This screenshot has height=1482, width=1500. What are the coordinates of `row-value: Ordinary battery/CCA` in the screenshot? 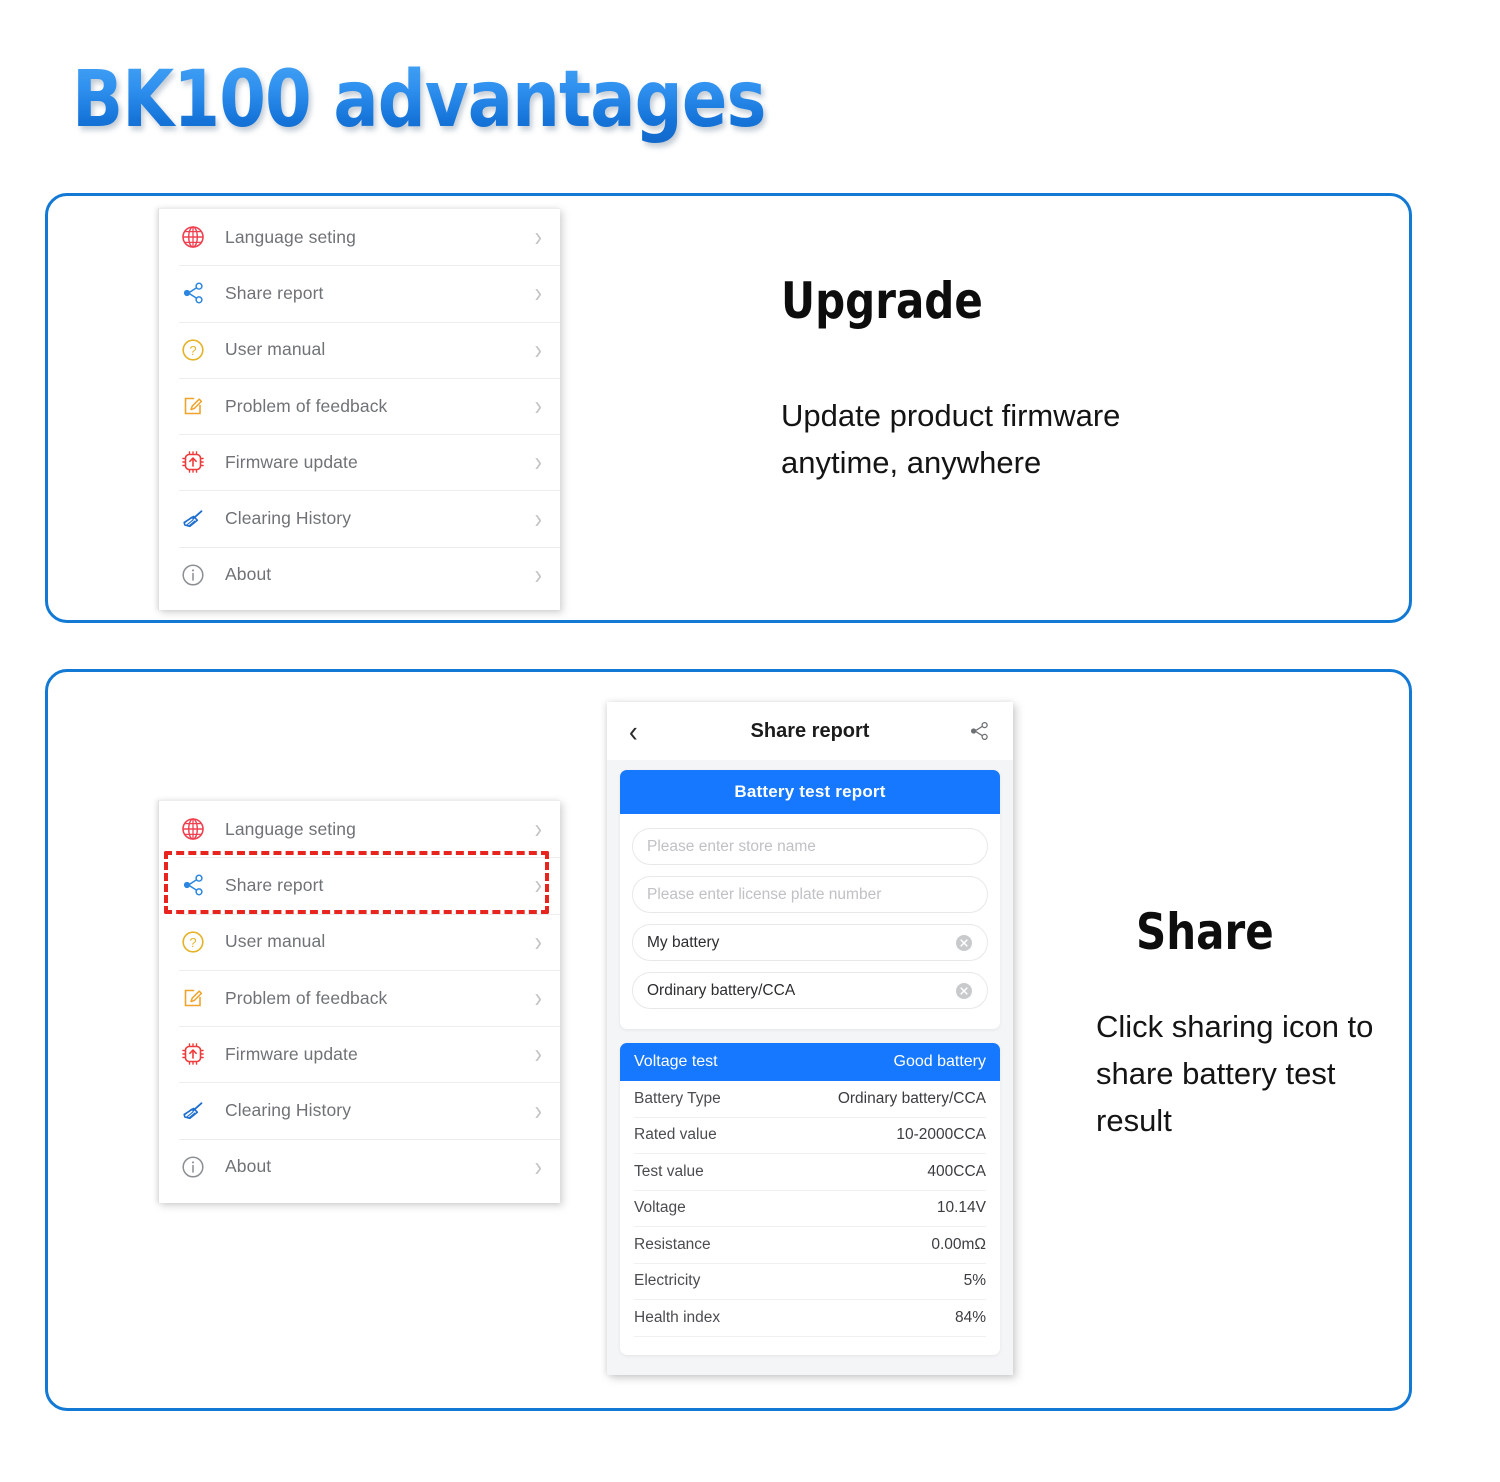 It's located at (911, 1098).